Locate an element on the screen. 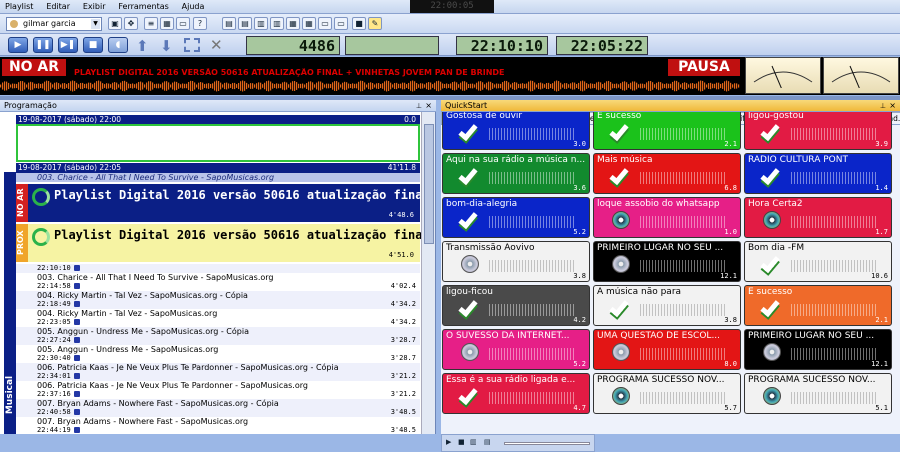 This screenshot has height=452, width=900. user-select: gilmar garcia ▼ is located at coordinates (54, 24).